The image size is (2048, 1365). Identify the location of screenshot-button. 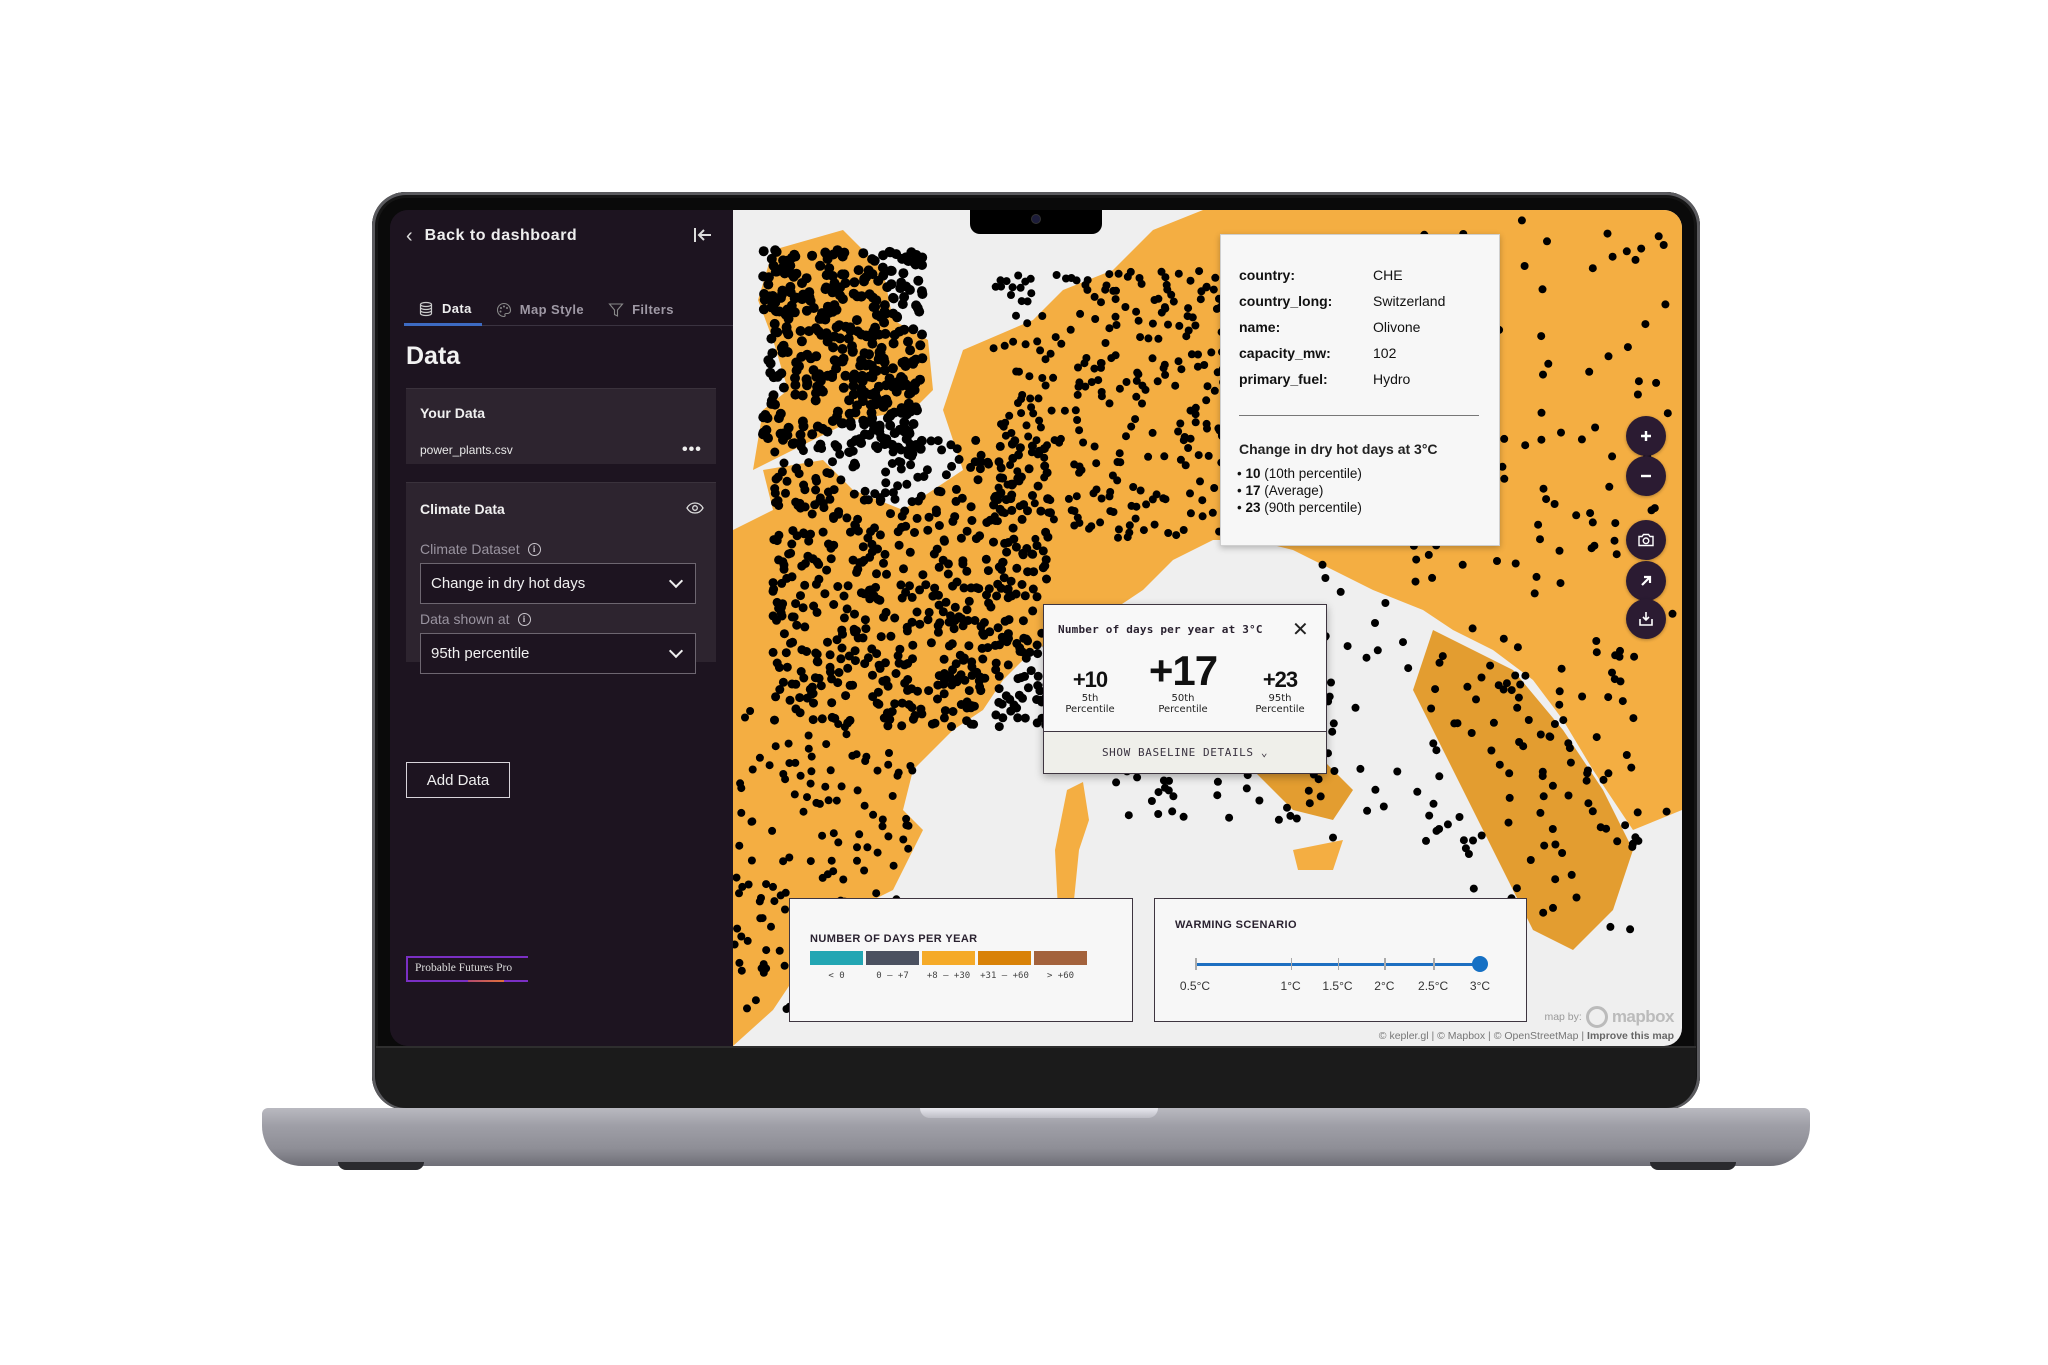
(1646, 540).